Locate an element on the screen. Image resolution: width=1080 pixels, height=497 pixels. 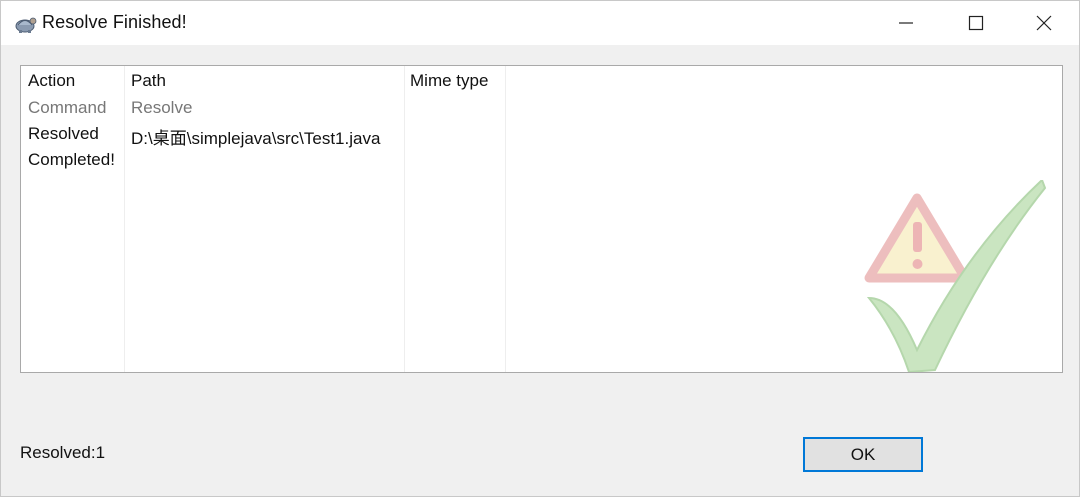
status-text: Resolved:1 is located at coordinates (63, 452).